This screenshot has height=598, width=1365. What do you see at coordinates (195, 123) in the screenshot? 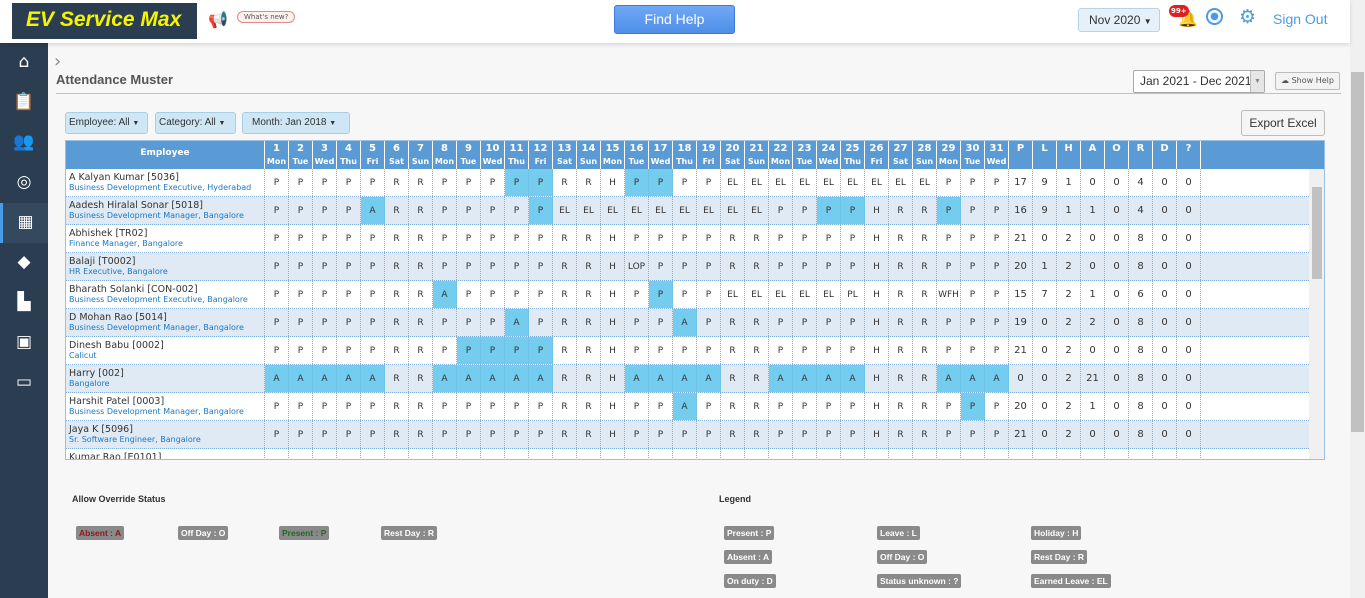
I see `category-filter: Category: All ▼` at bounding box center [195, 123].